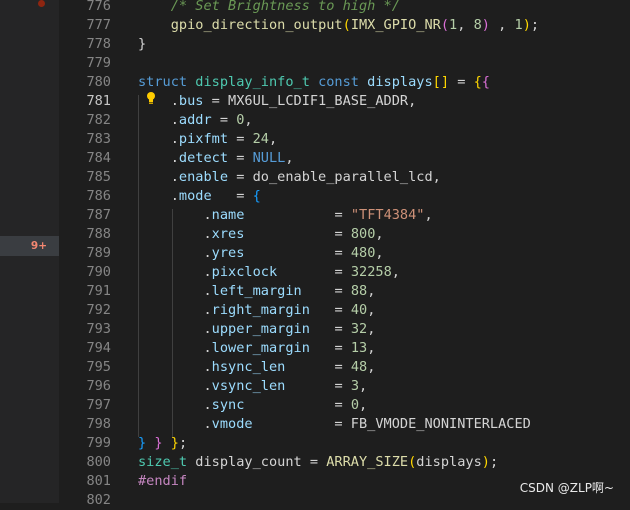  Describe the element at coordinates (445, 25) in the screenshot. I see `code-token: (` at that location.